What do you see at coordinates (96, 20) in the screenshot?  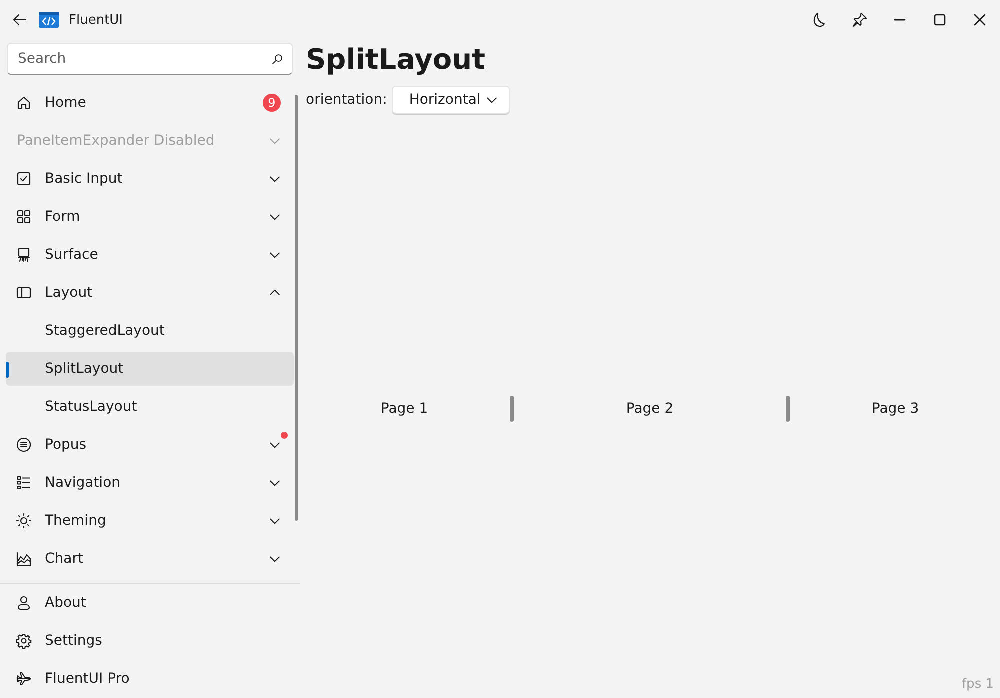 I see `window-title: FluentUI` at bounding box center [96, 20].